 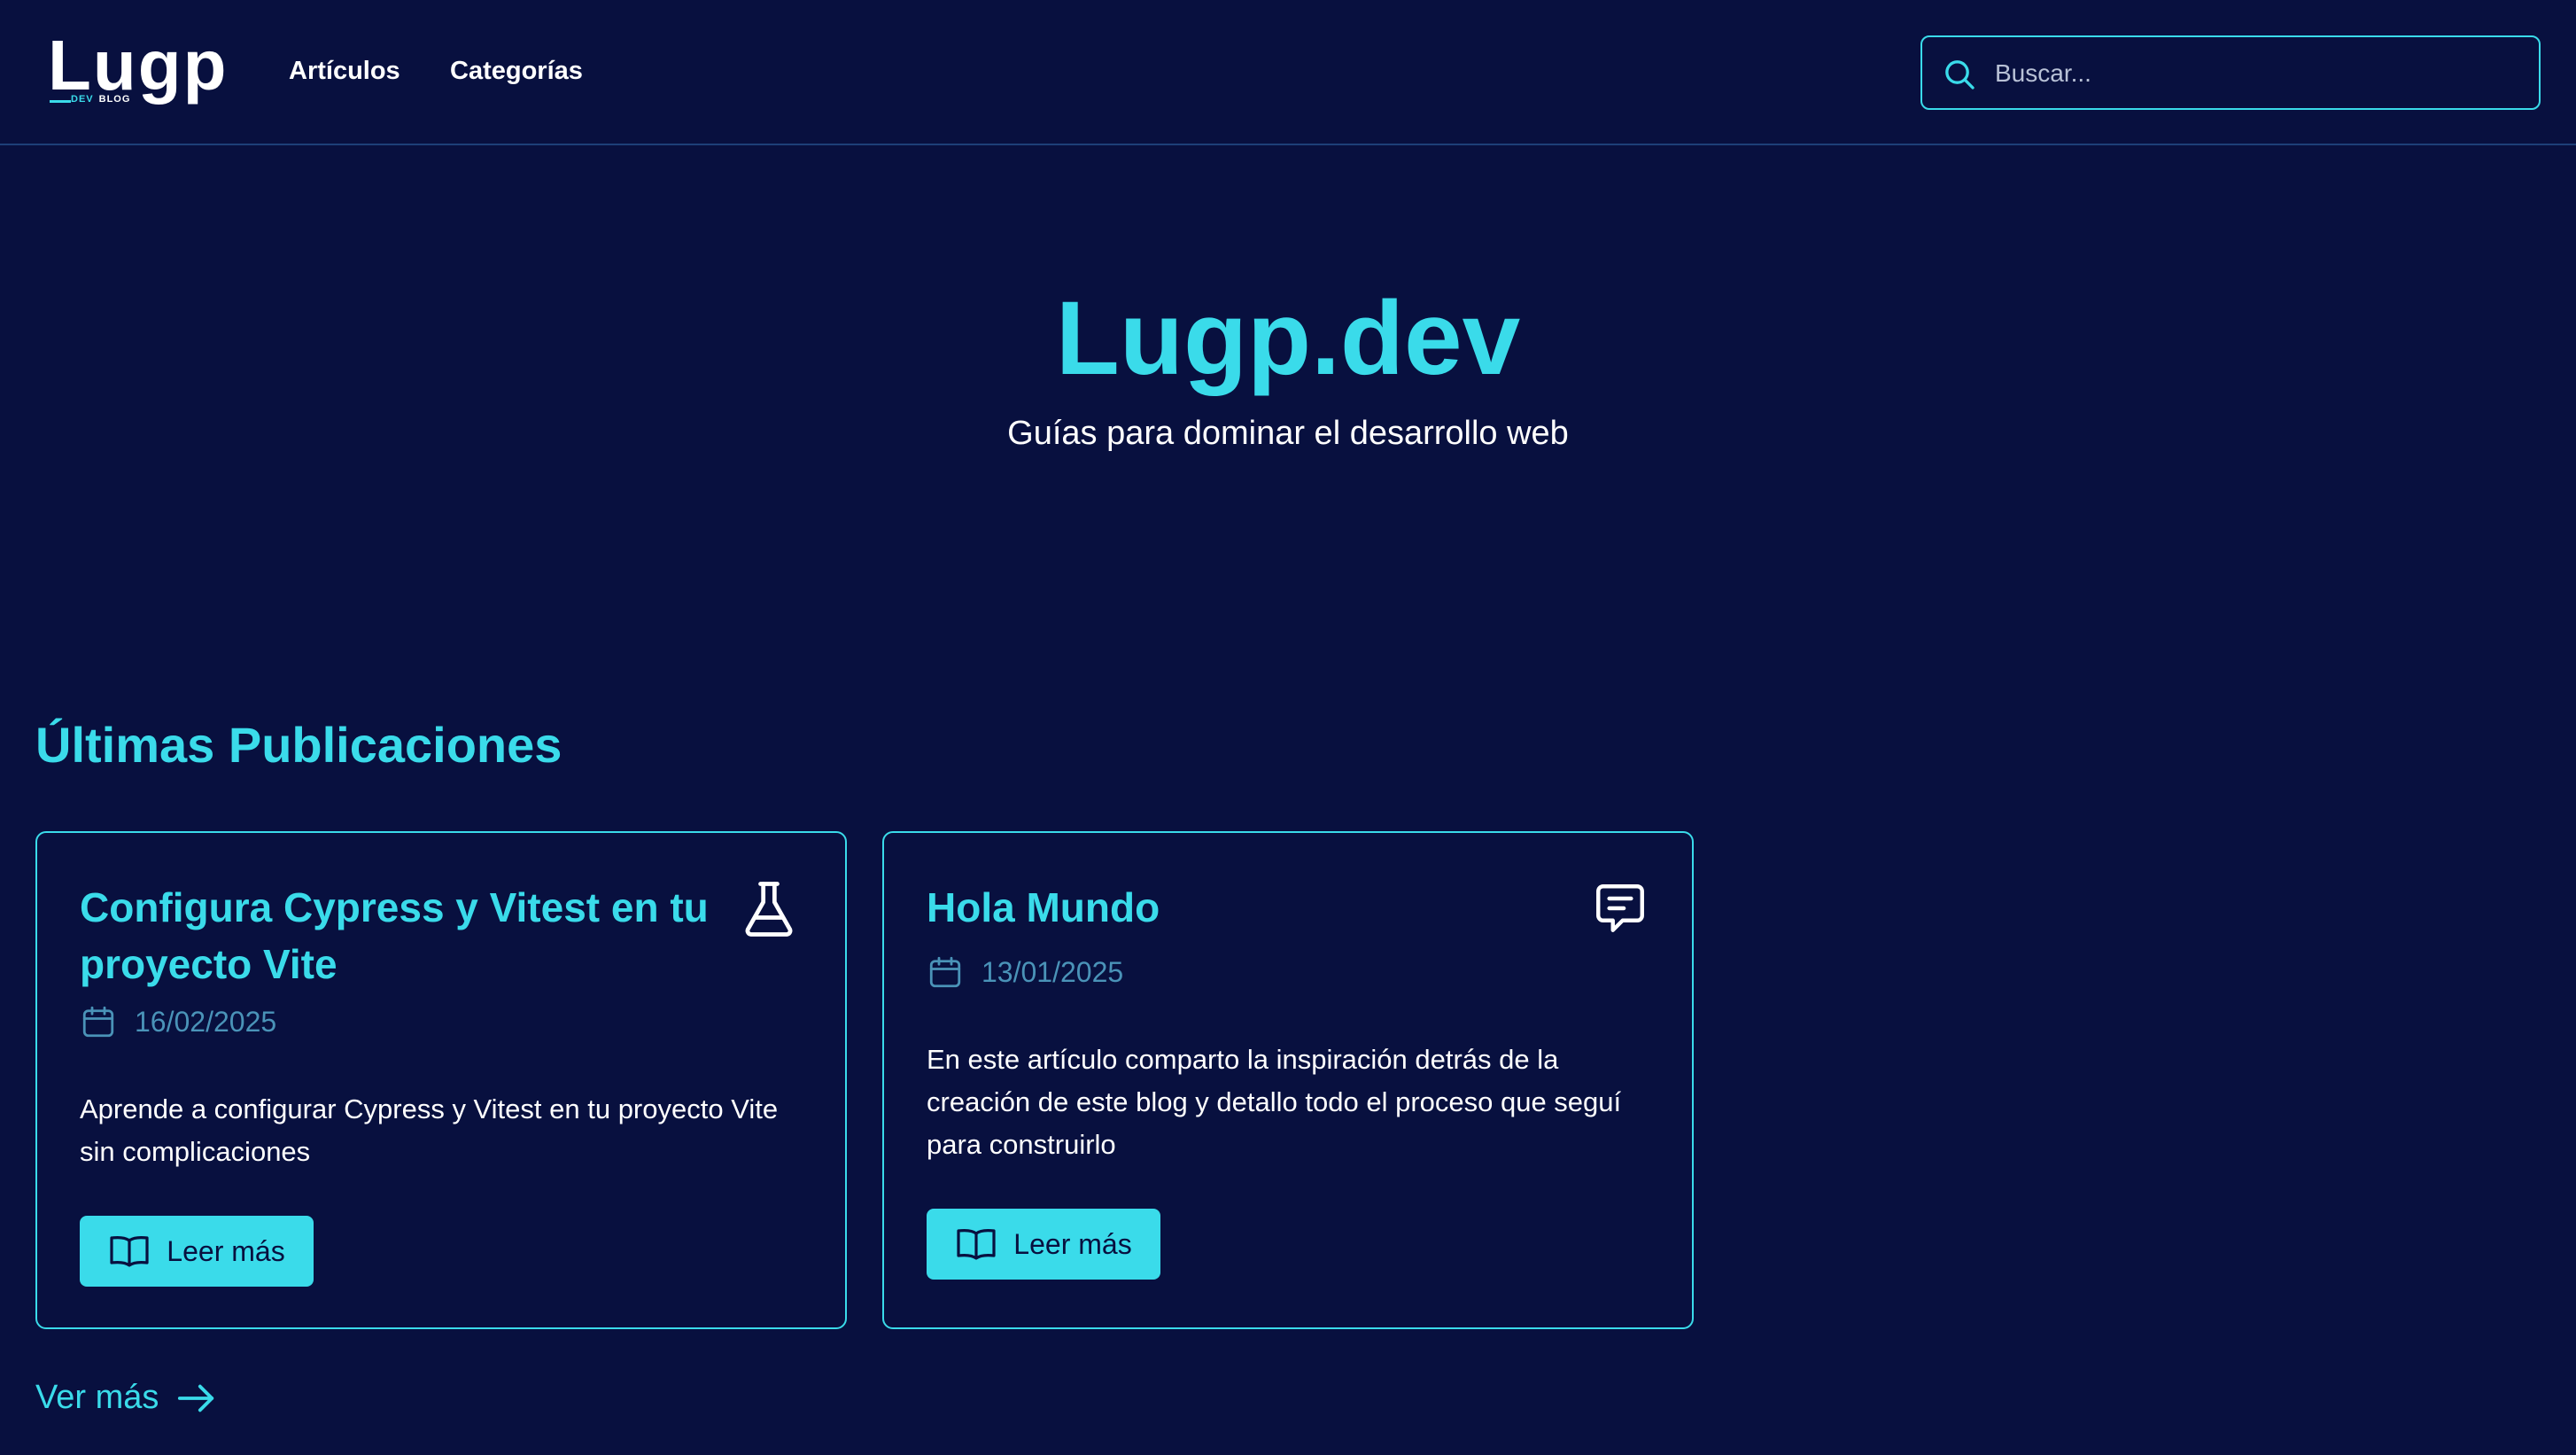 I want to click on post-date: 13/01/2025, so click(x=1025, y=972).